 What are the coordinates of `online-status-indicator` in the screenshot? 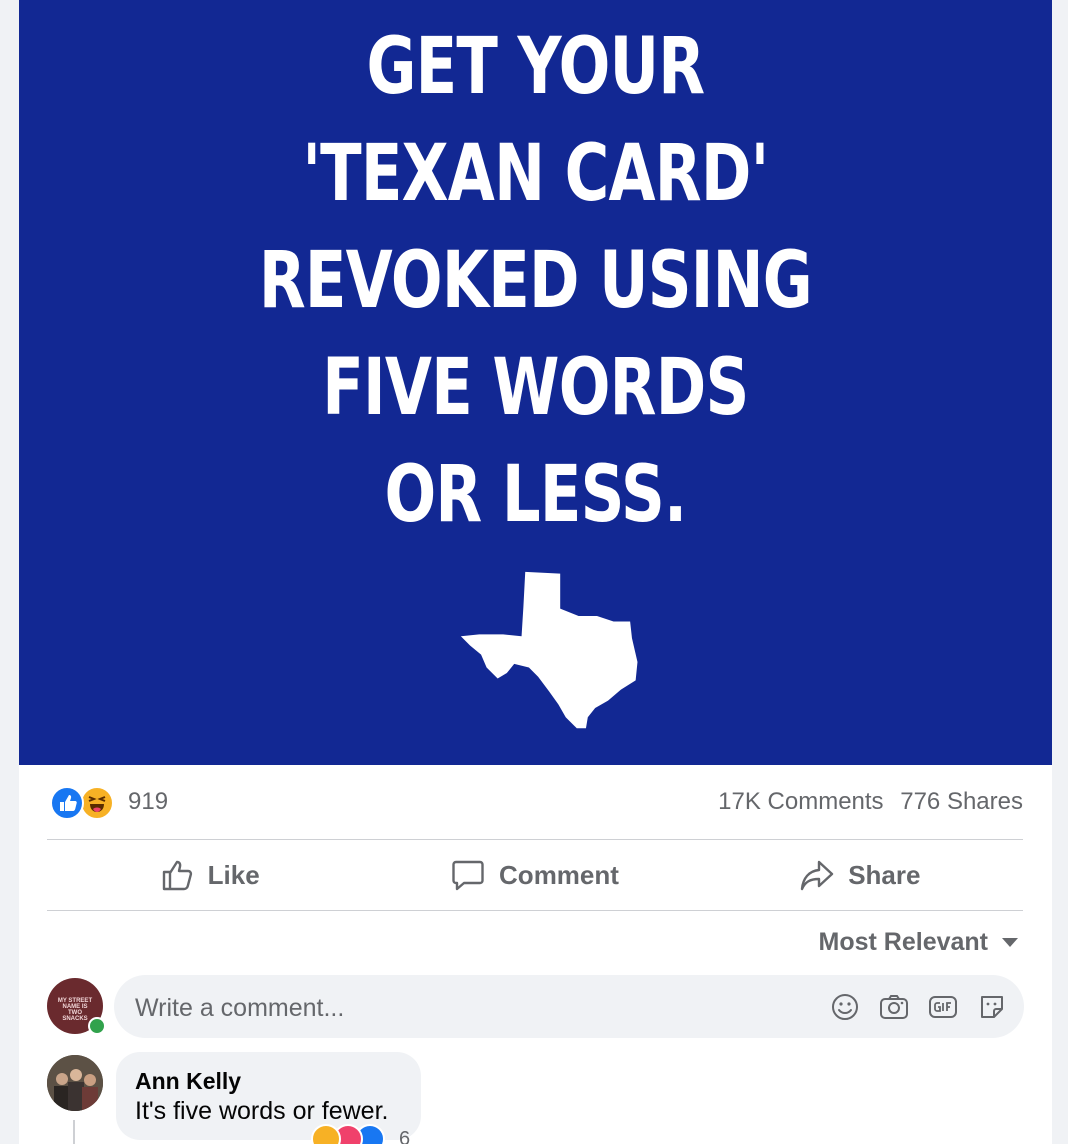 It's located at (97, 1026).